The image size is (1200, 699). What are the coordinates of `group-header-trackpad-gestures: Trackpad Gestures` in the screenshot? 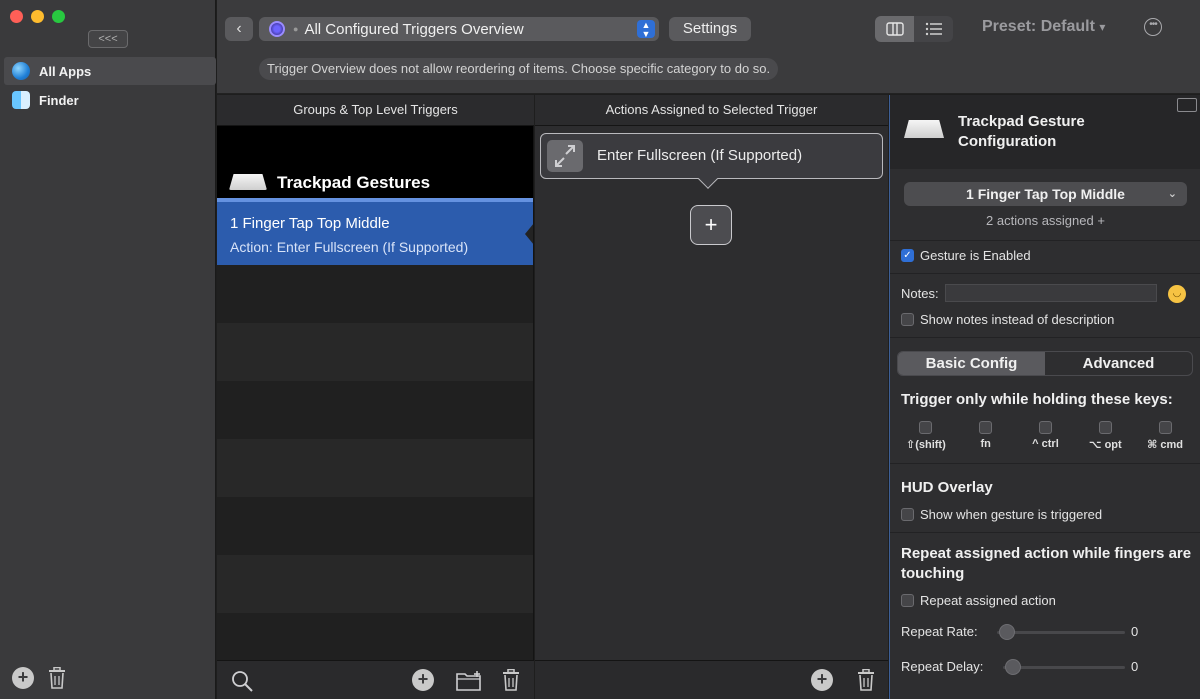 It's located at (375, 162).